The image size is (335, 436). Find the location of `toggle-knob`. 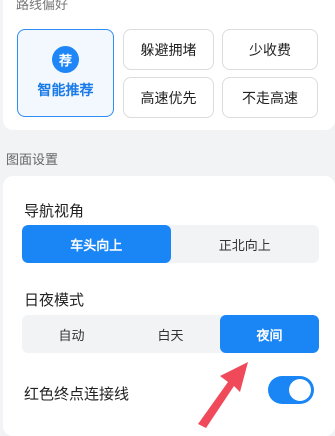

toggle-knob is located at coordinates (300, 390).